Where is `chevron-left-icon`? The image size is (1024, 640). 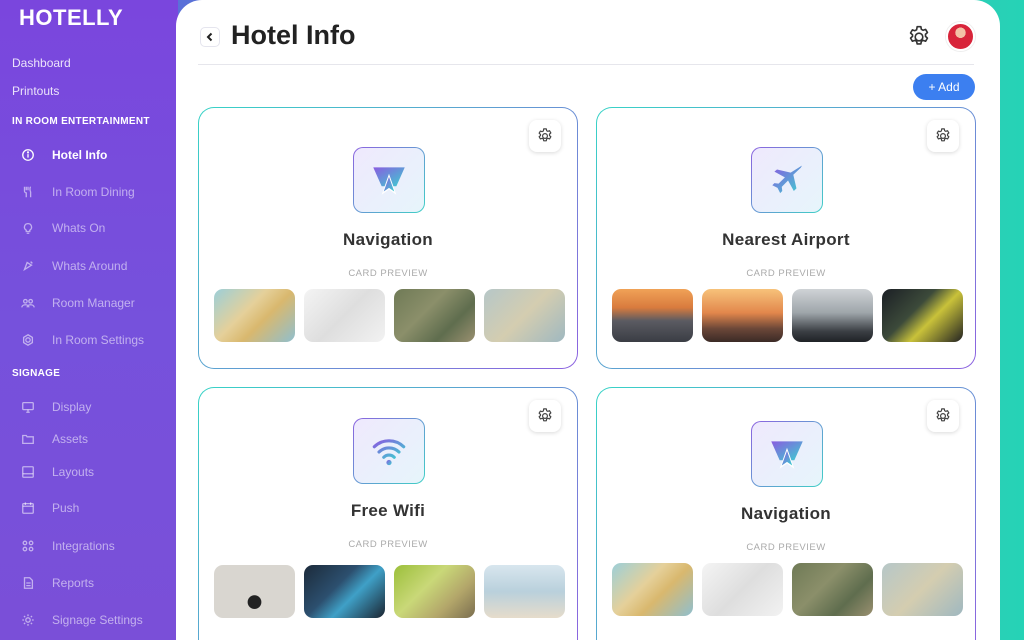 chevron-left-icon is located at coordinates (209, 37).